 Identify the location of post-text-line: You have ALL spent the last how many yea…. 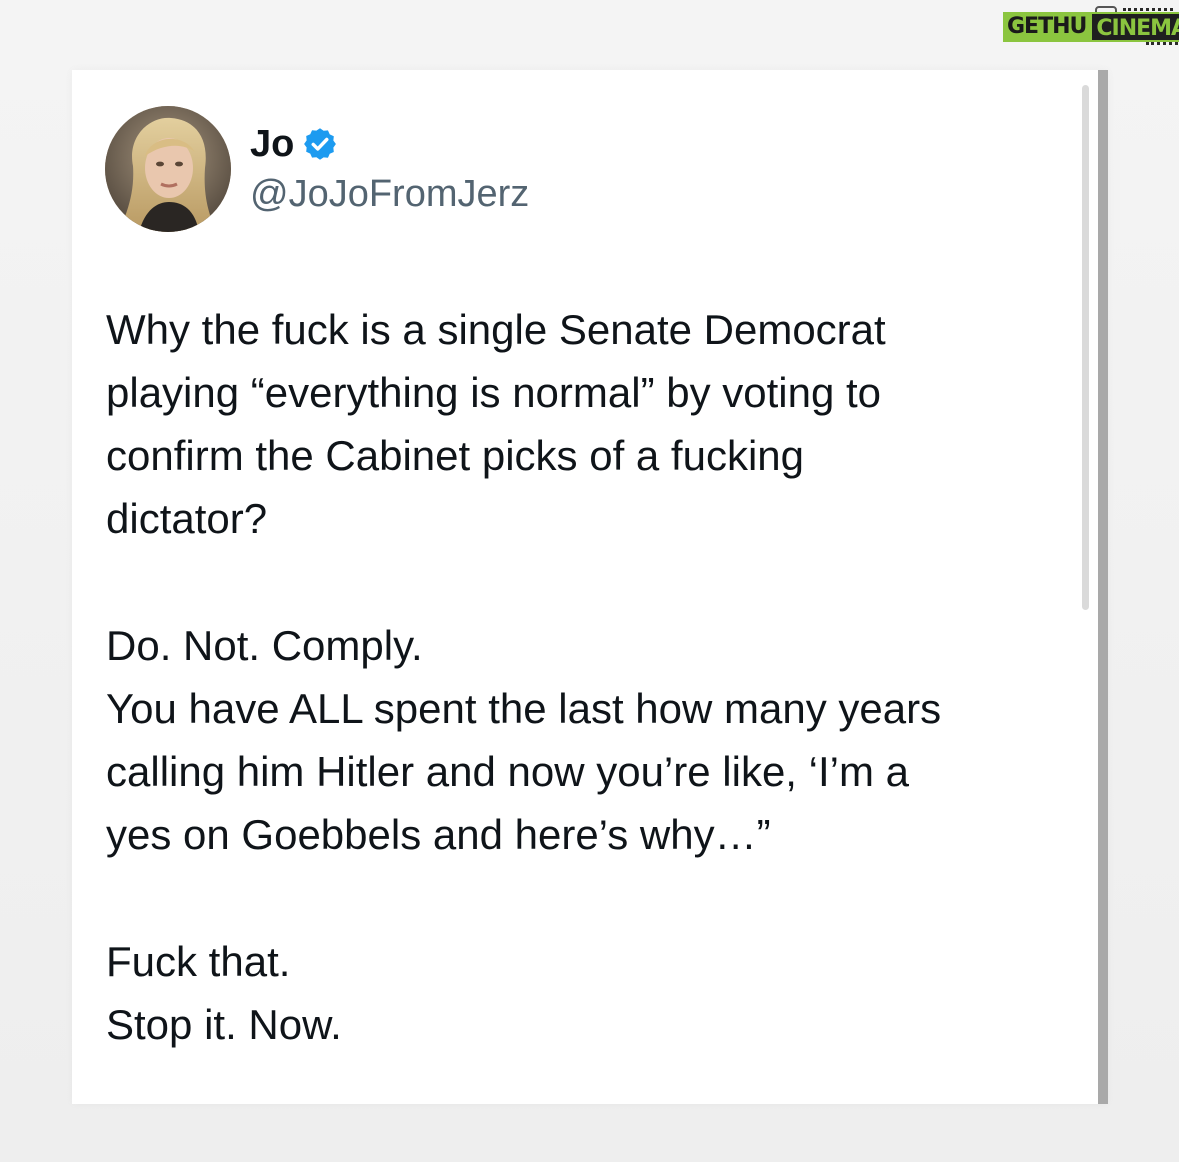
(524, 708).